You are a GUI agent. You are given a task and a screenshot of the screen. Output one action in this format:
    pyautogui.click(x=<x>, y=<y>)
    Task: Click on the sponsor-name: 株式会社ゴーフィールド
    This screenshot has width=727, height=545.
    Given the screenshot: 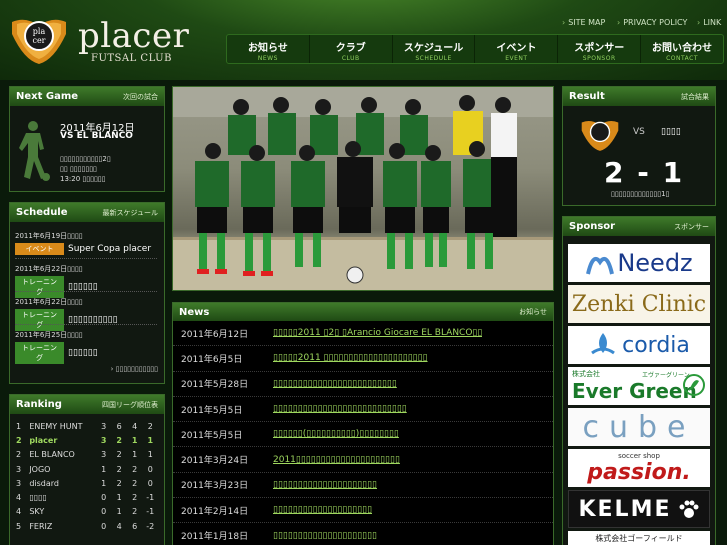 What is the action you would take?
    pyautogui.click(x=639, y=538)
    